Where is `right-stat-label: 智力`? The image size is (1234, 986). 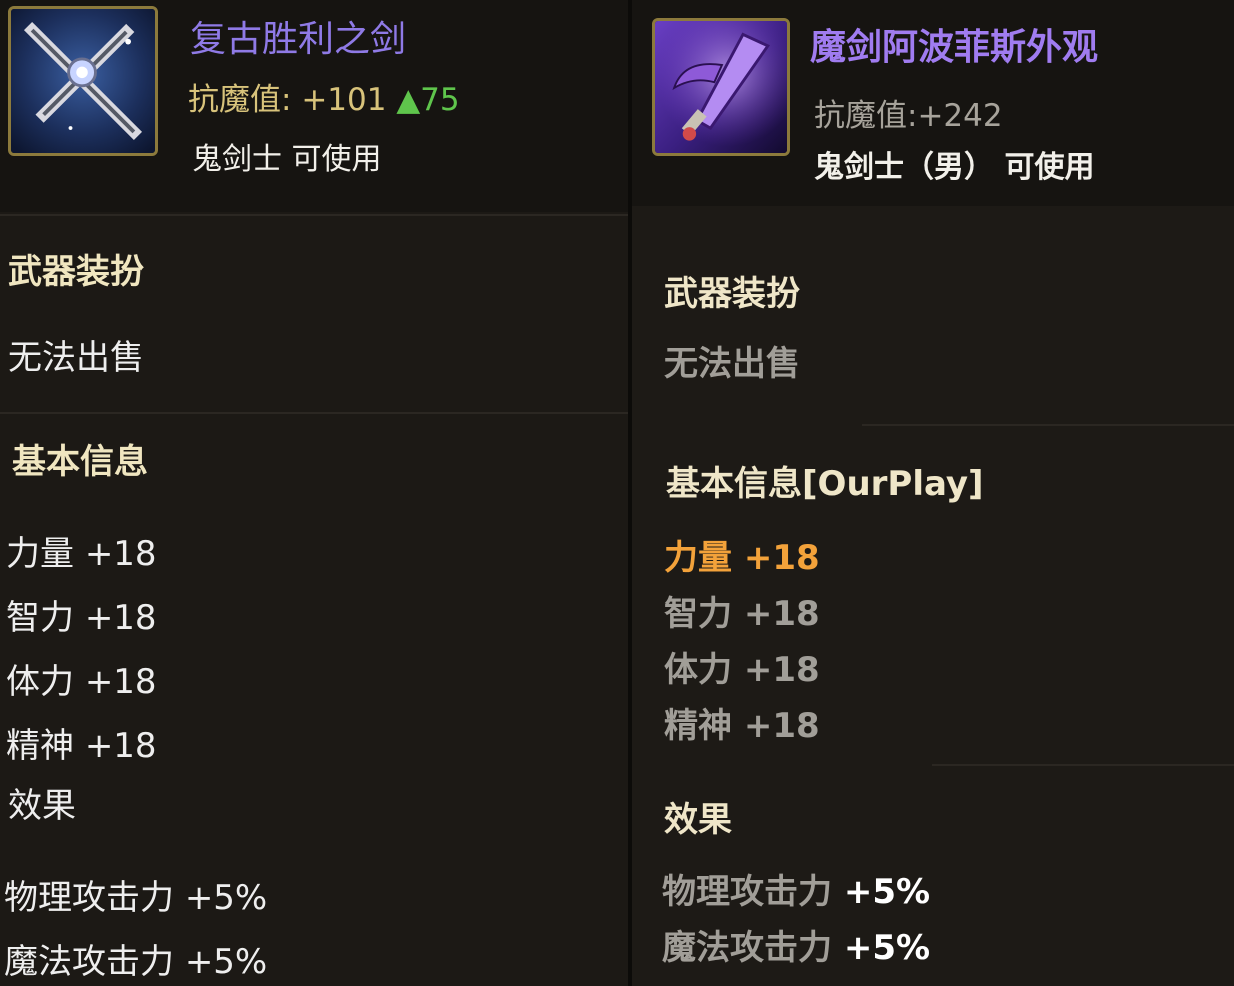
right-stat-label: 智力 is located at coordinates (698, 614).